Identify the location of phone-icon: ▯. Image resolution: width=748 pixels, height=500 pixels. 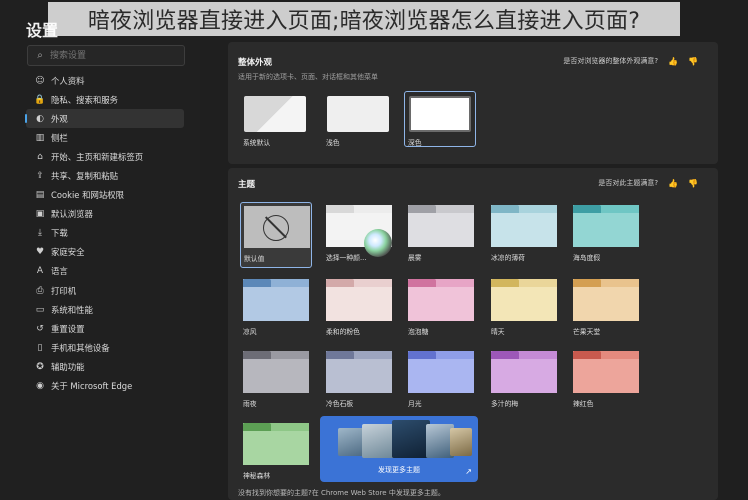
(40, 347).